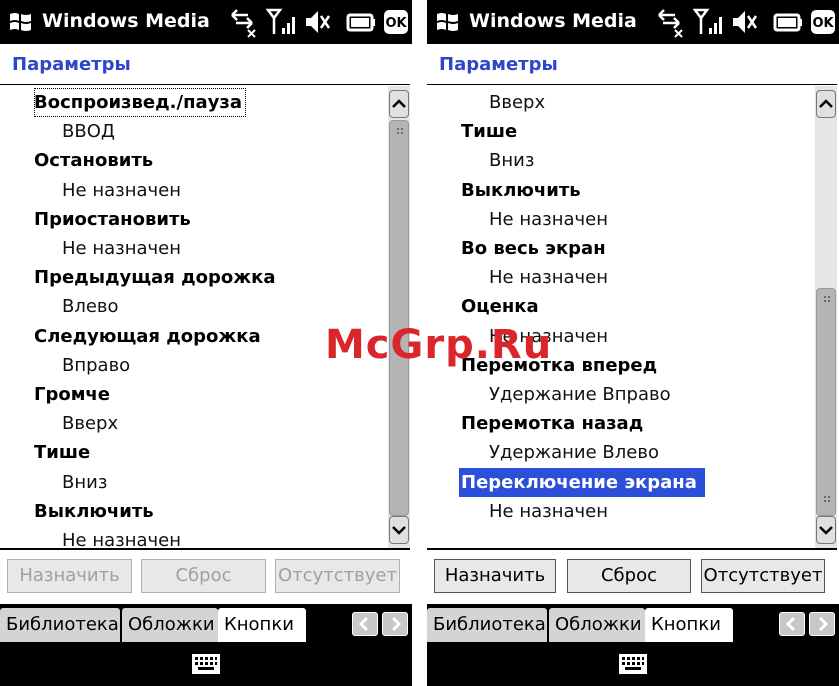 The width and height of the screenshot is (839, 686). What do you see at coordinates (112, 219) in the screenshot?
I see `command-label: Приостановить` at bounding box center [112, 219].